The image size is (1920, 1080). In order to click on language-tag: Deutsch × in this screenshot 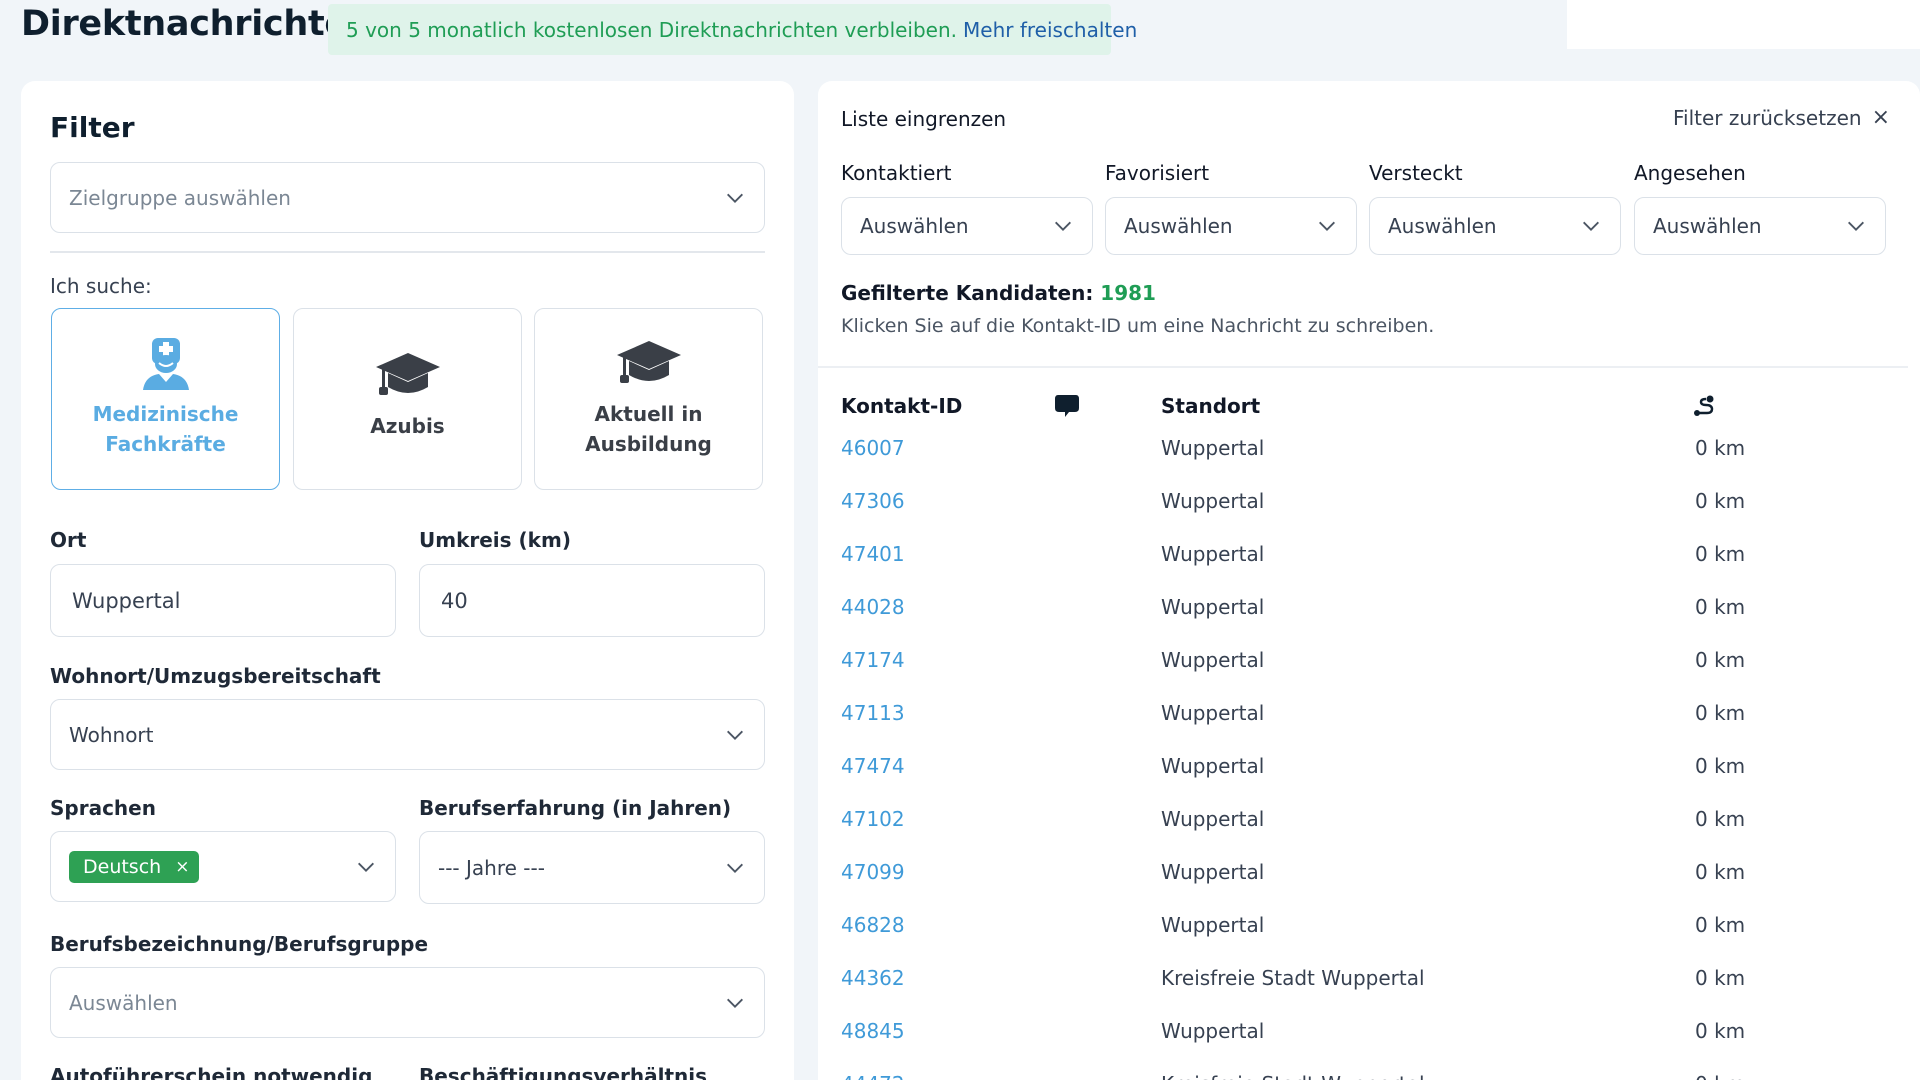, I will do `click(134, 866)`.